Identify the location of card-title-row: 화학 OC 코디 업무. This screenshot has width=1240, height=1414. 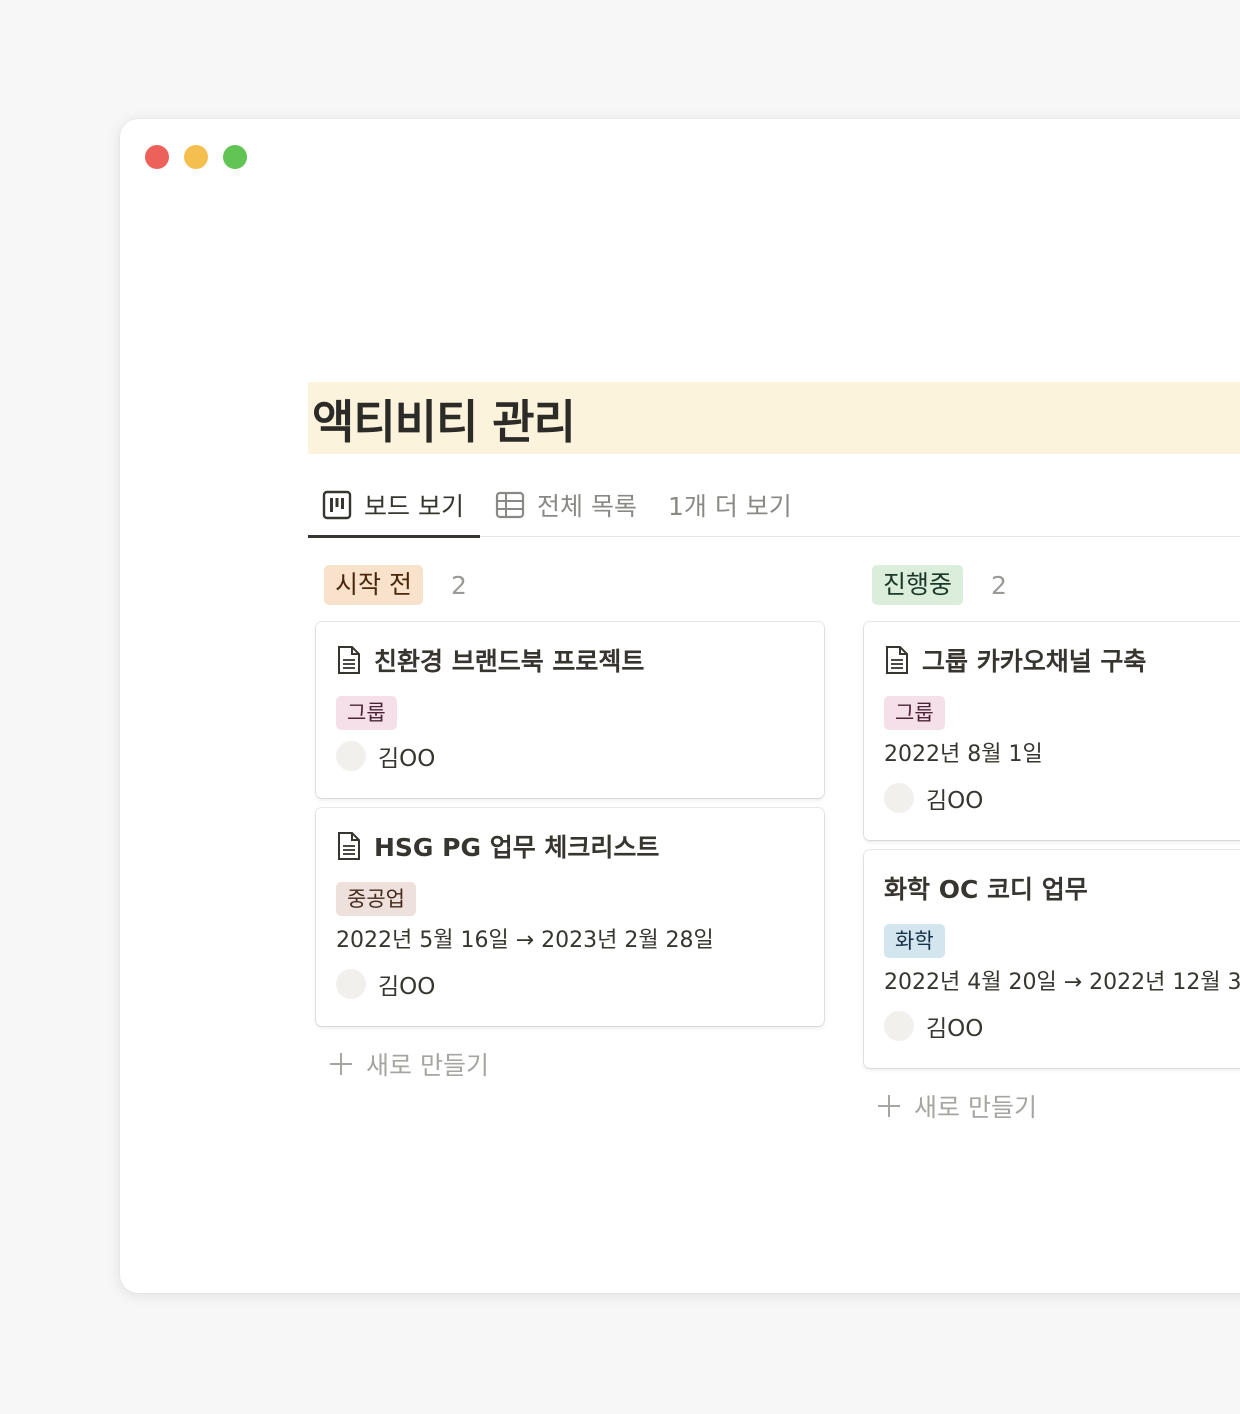
(1062, 888).